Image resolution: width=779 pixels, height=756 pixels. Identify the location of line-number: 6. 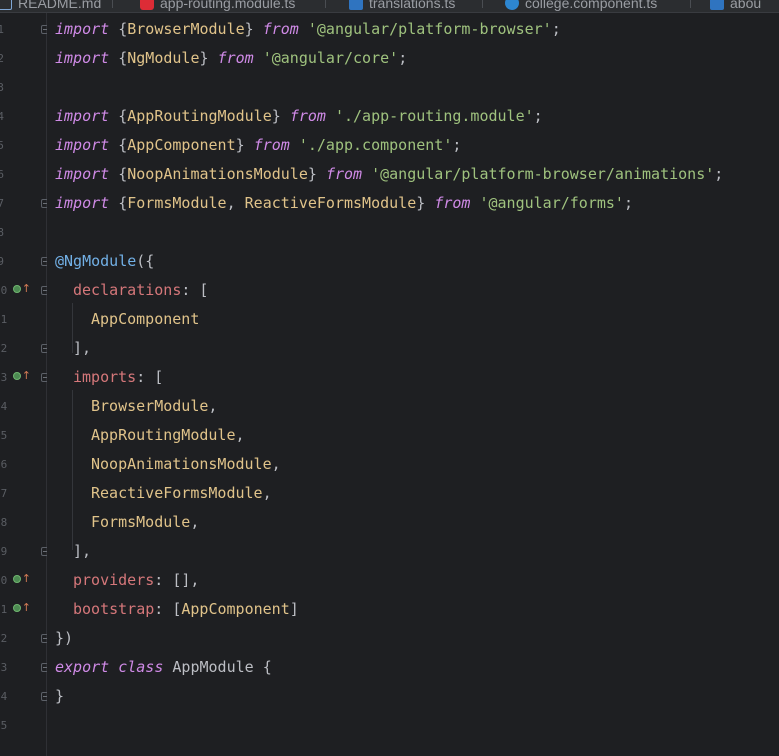
(2, 174).